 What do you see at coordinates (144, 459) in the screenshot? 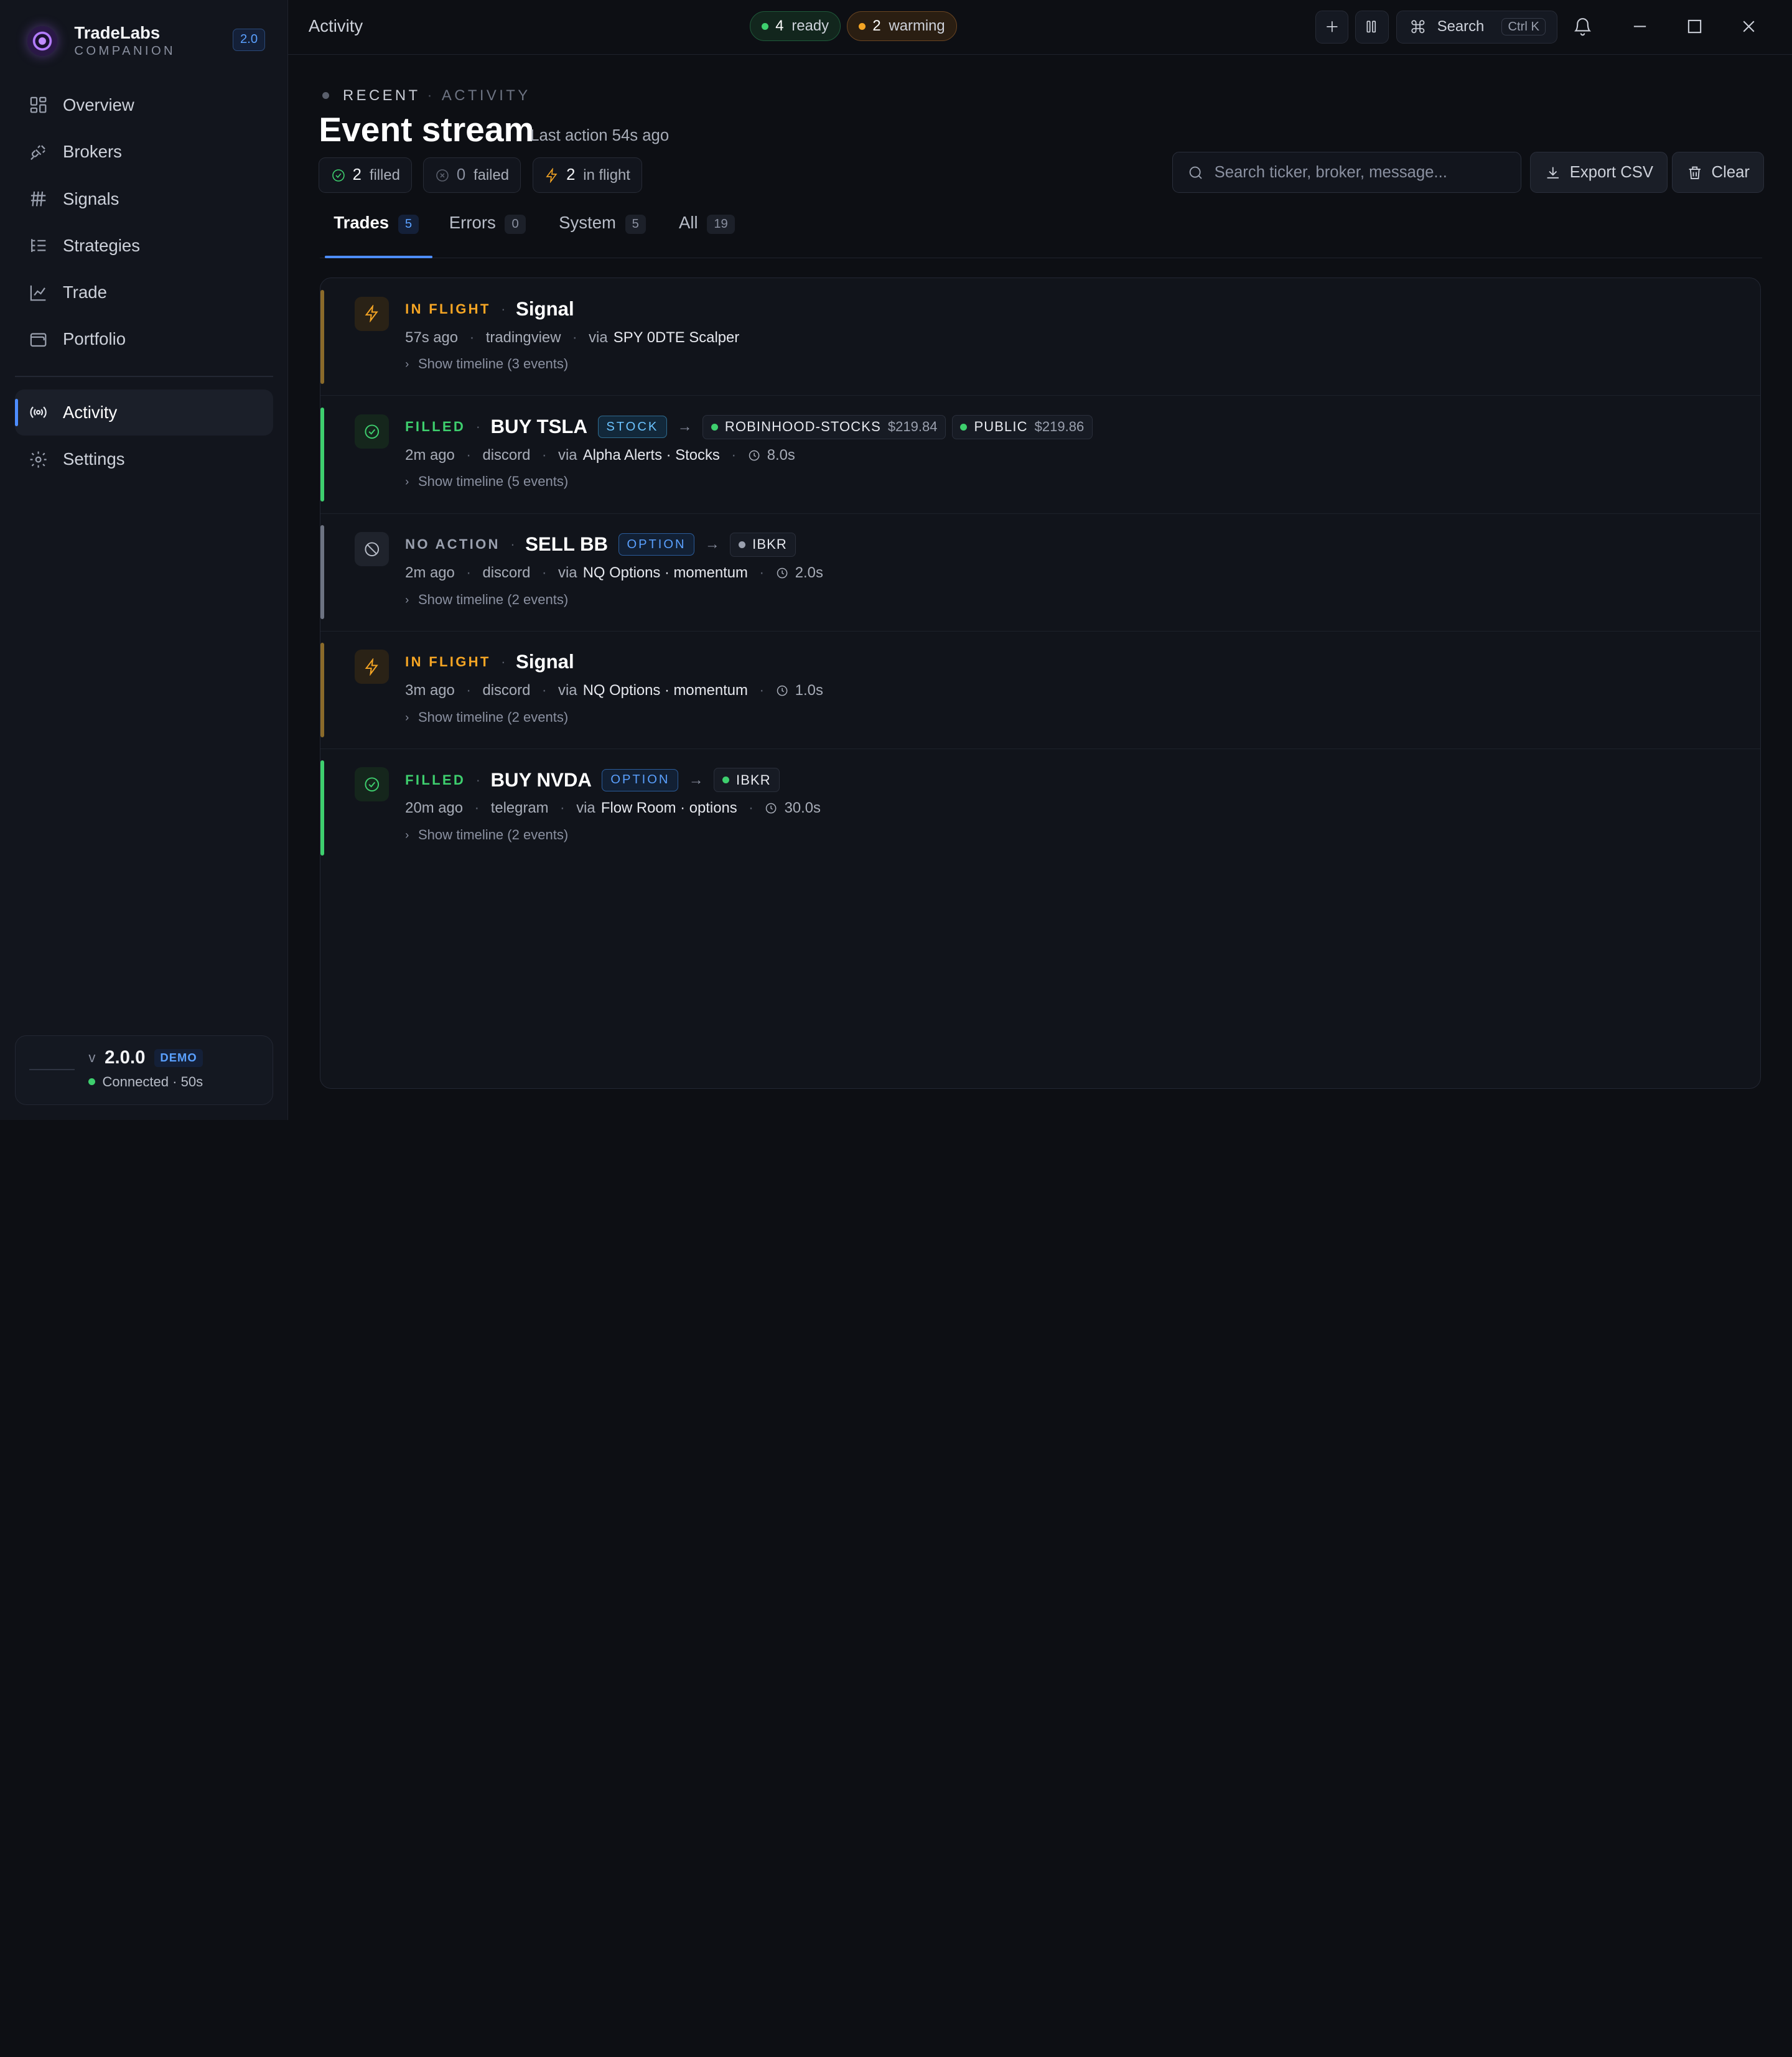
I see `sidebar-item-settings: Settings` at bounding box center [144, 459].